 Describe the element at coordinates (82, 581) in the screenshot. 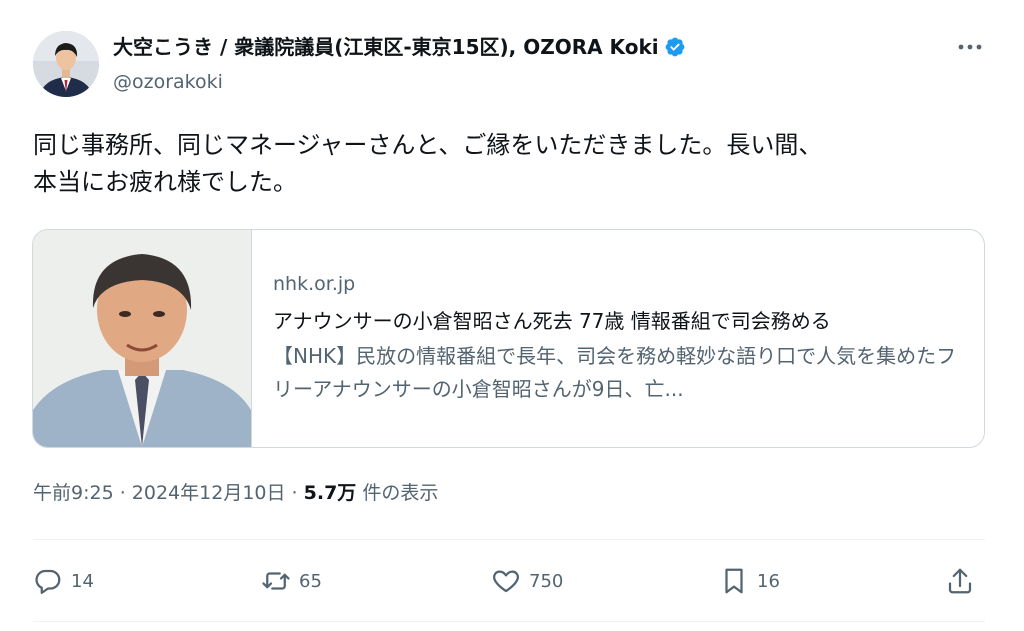

I see `reply-count: 14` at that location.